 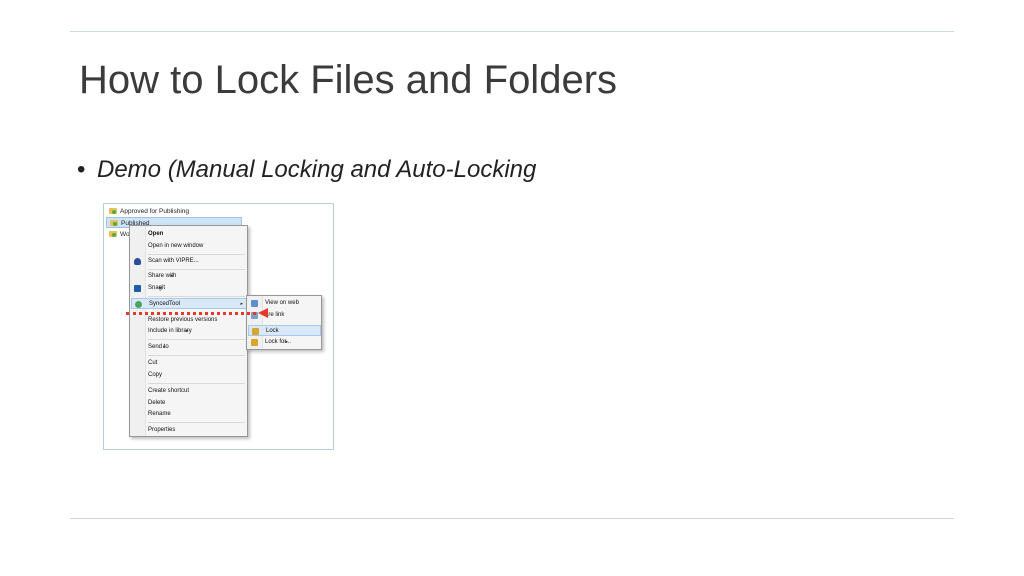 I want to click on folder-item-approved: Approved for Publishing, so click(x=147, y=211).